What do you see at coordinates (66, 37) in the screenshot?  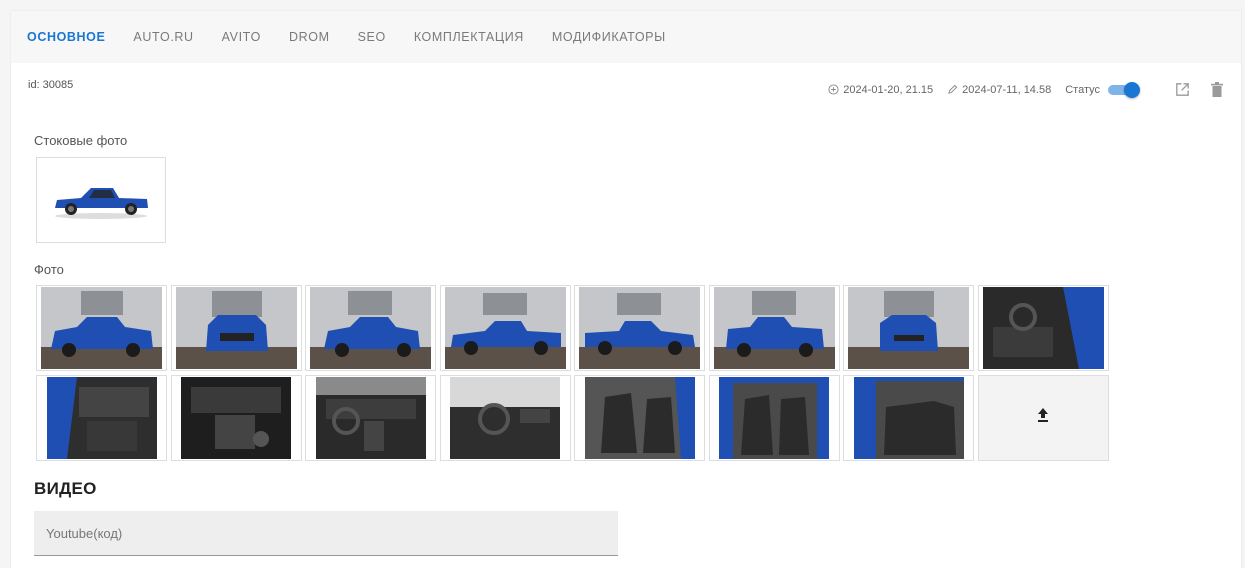 I see `tab-main: ОСНОВНОЕ` at bounding box center [66, 37].